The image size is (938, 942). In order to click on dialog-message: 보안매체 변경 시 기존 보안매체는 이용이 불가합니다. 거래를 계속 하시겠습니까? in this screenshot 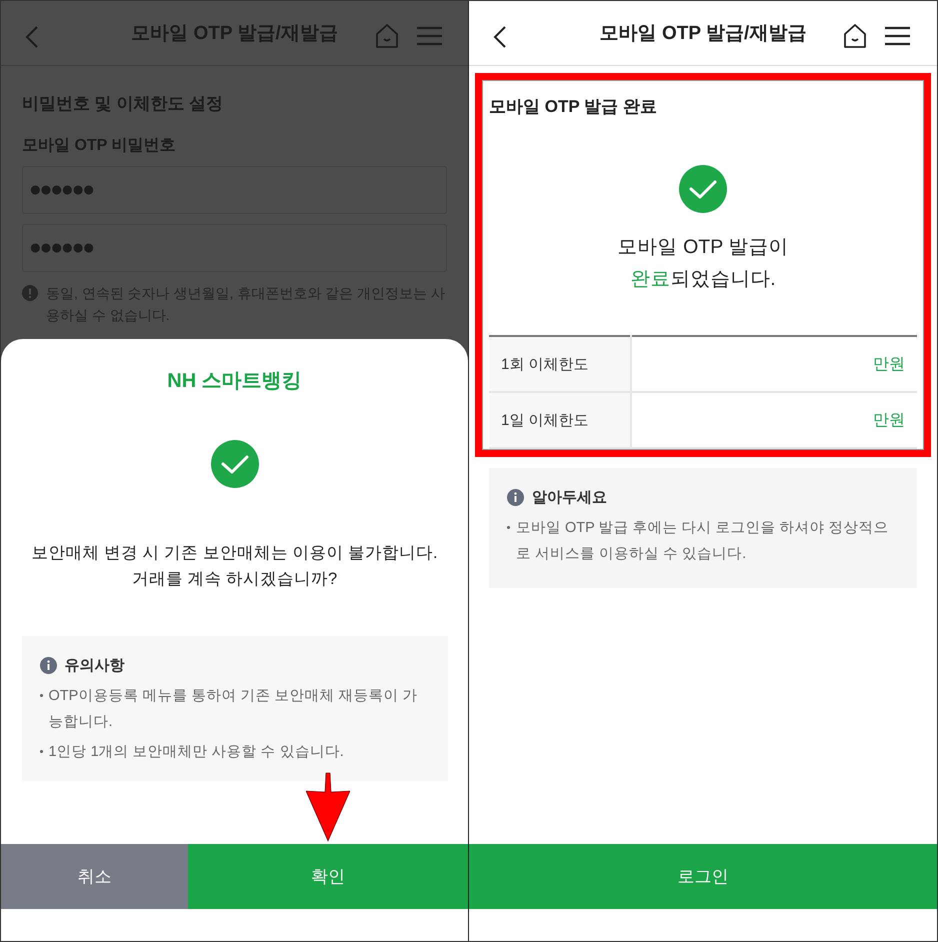, I will do `click(234, 566)`.